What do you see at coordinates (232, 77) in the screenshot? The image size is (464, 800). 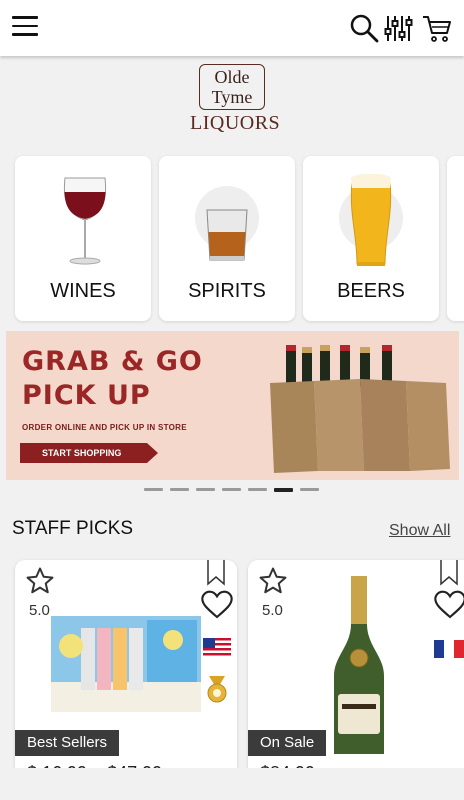 I see `logo-line-1: Olde` at bounding box center [232, 77].